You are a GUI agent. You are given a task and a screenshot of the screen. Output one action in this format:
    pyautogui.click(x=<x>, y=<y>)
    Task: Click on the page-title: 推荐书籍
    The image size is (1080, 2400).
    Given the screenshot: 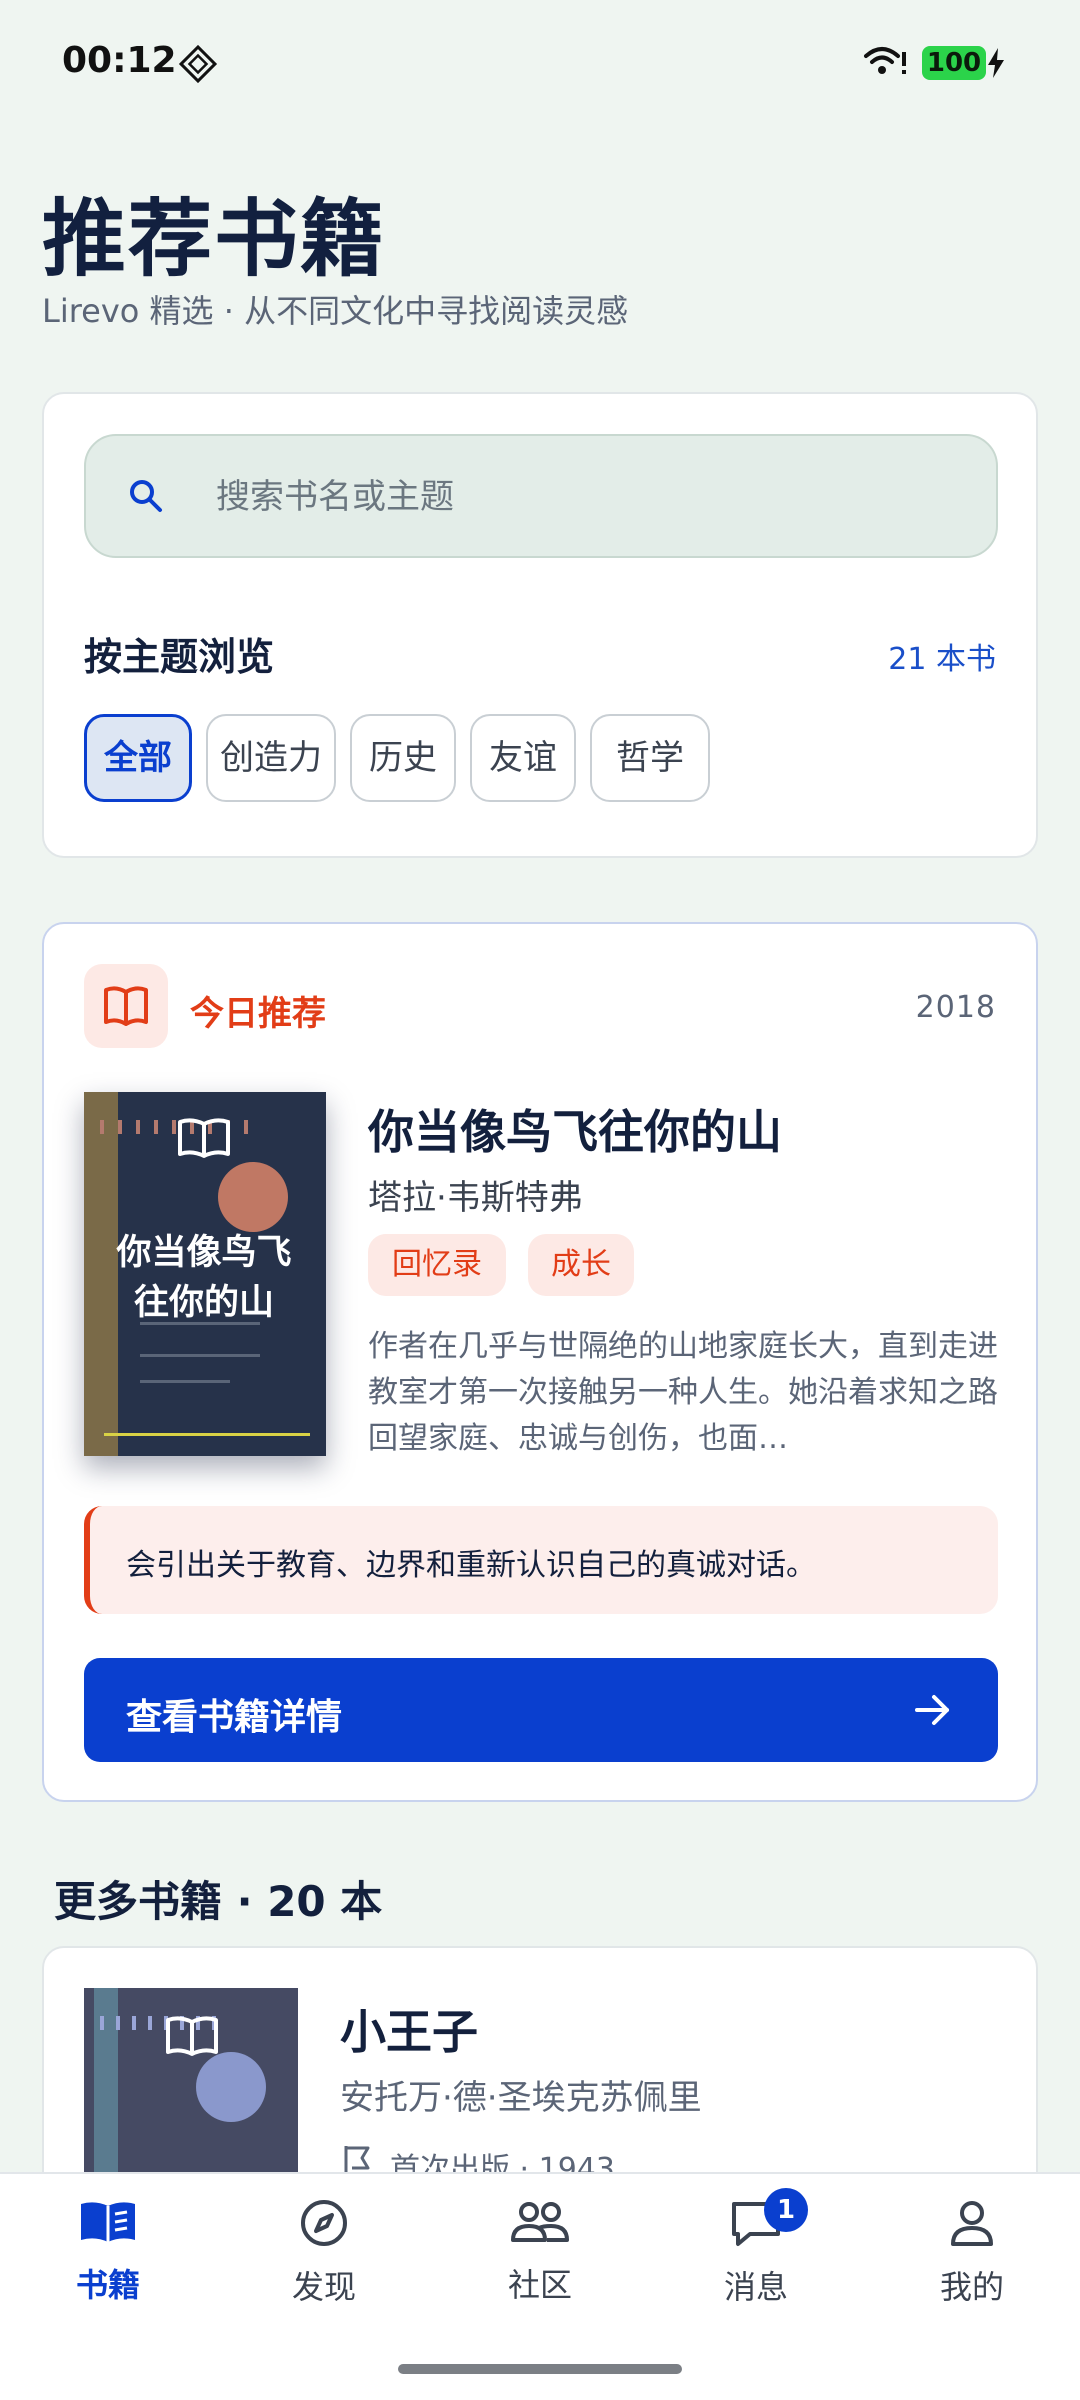 What is the action you would take?
    pyautogui.click(x=214, y=239)
    